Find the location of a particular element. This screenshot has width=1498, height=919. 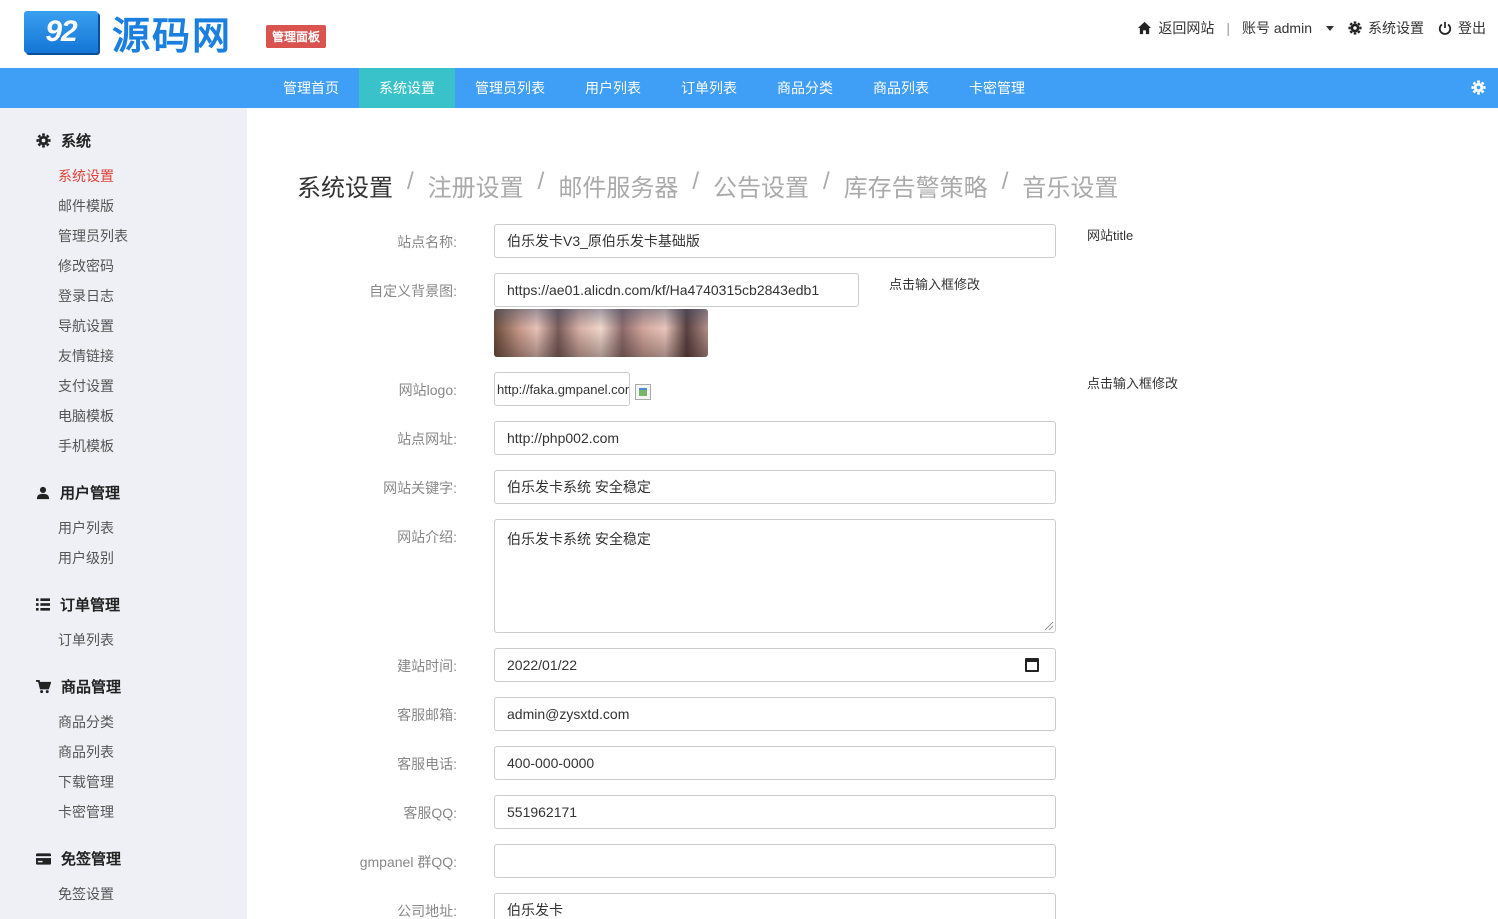

logo-mark: 92 is located at coordinates (61, 32).